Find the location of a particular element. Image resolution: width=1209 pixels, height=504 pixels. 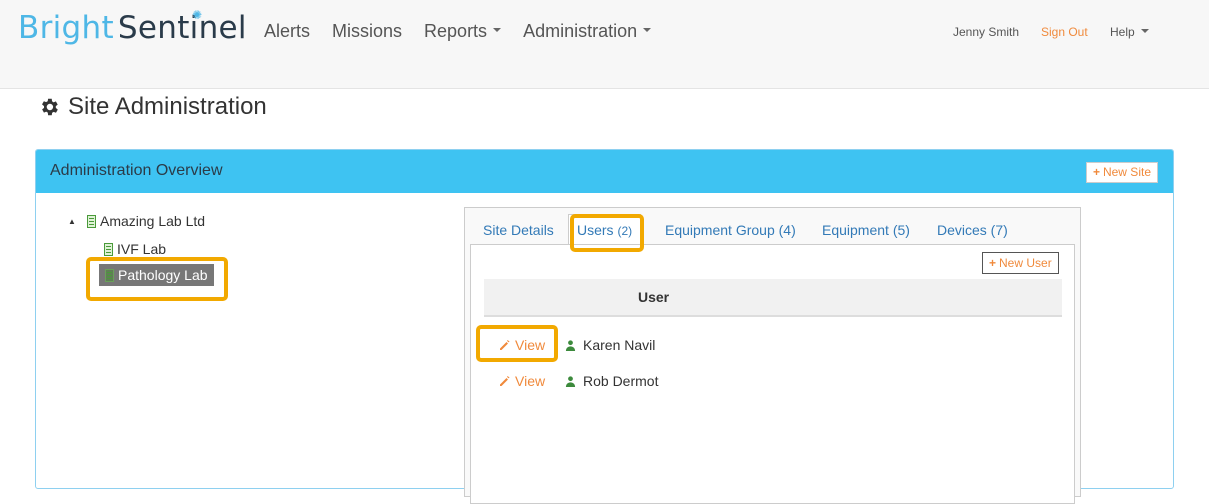

tree-toggle-icon: ▲ is located at coordinates (72, 221).